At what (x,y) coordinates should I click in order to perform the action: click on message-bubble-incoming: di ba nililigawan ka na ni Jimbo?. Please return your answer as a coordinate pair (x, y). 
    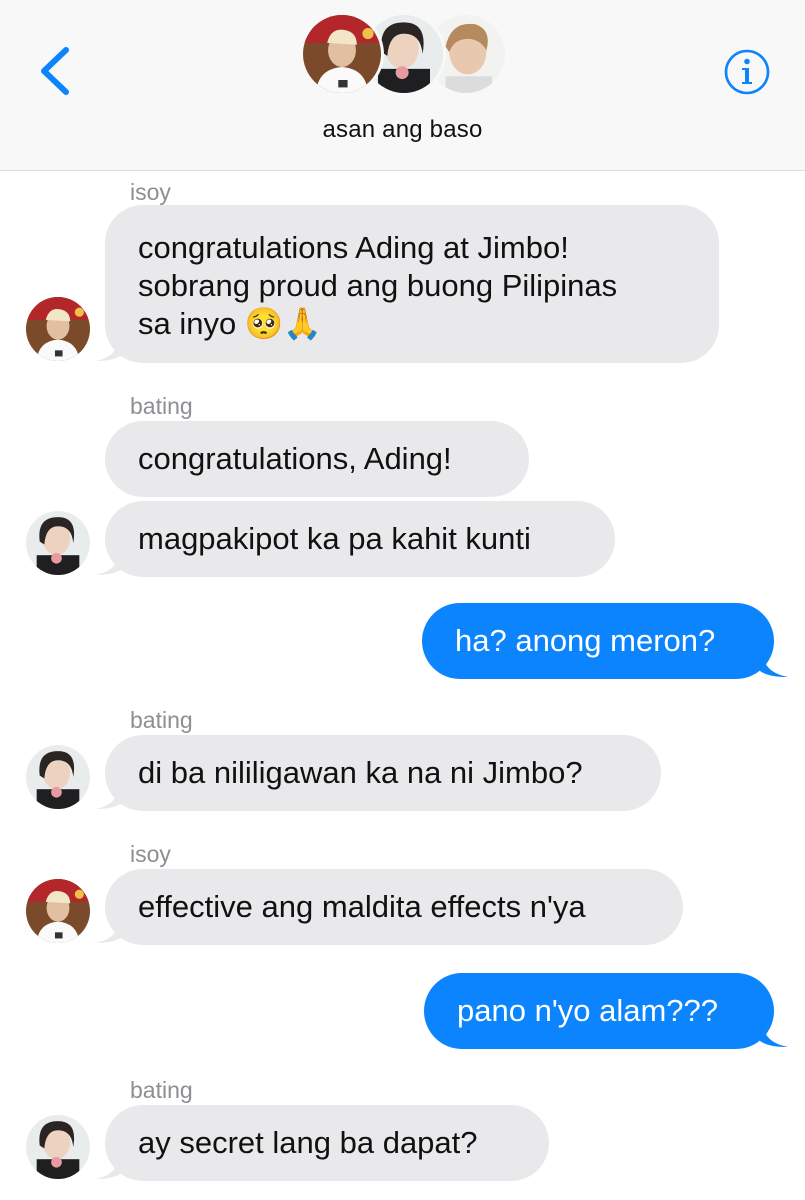
    Looking at the image, I should click on (383, 773).